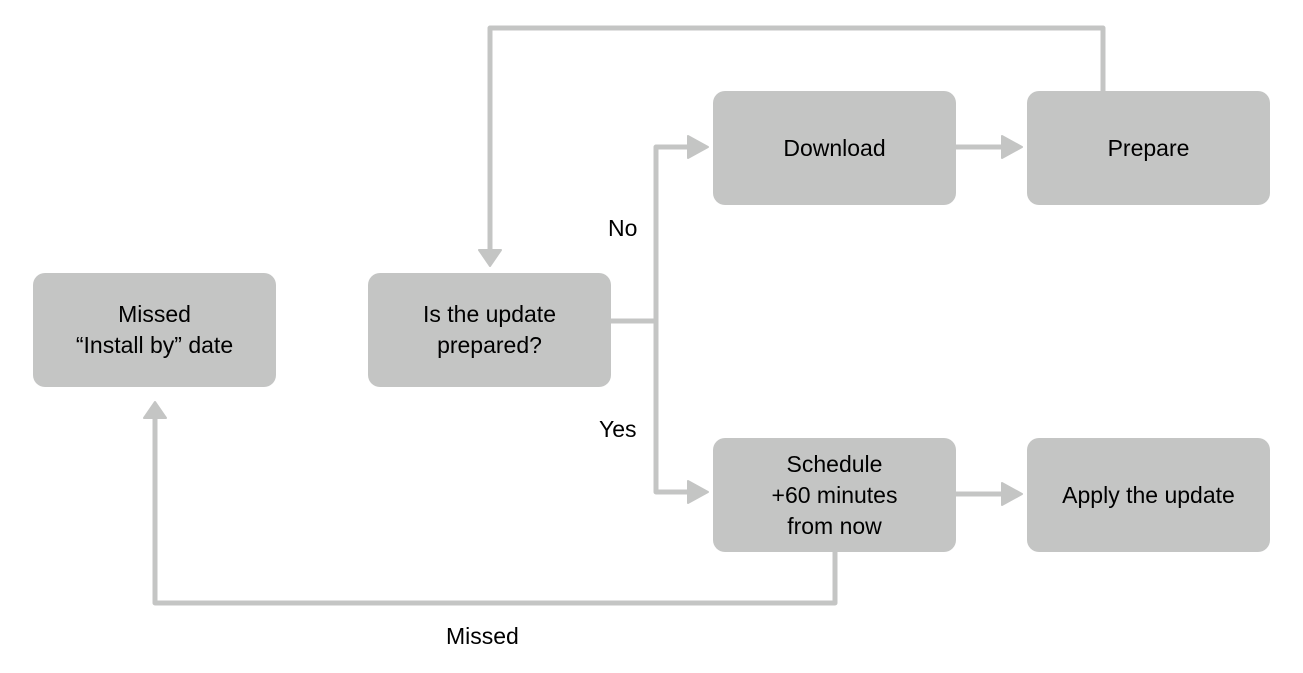 The height and width of the screenshot is (673, 1303). I want to click on node-missed-install-by-date: Missed “Install by” date, so click(154, 330).